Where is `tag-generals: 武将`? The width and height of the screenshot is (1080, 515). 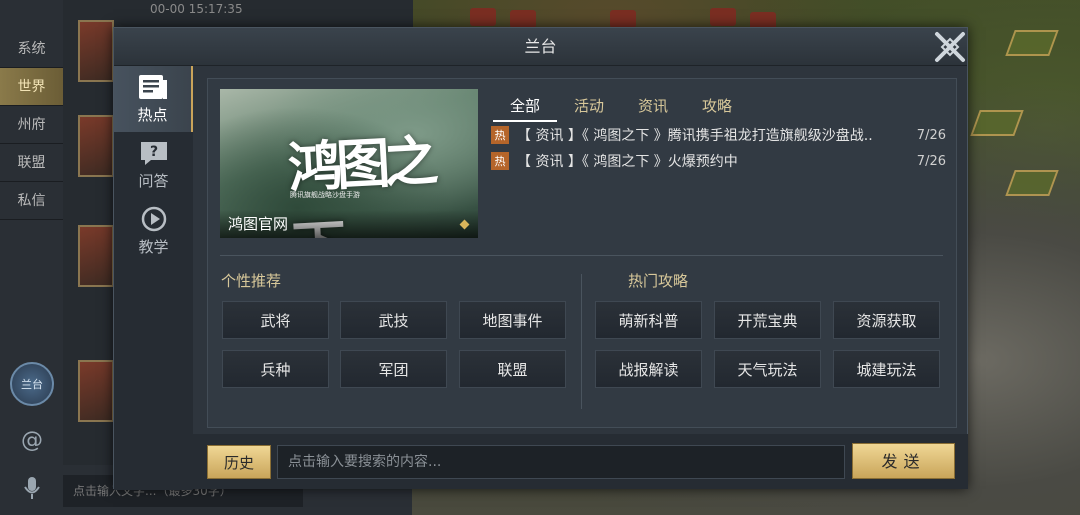 tag-generals: 武将 is located at coordinates (275, 320).